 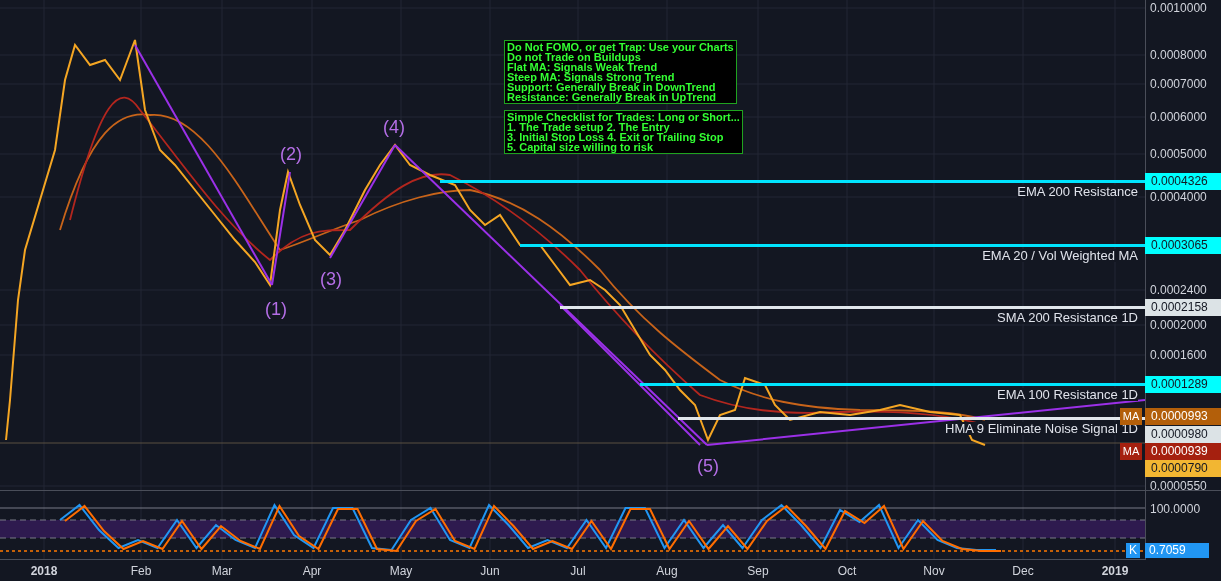 What do you see at coordinates (394, 127) in the screenshot?
I see `wave-label: (4)` at bounding box center [394, 127].